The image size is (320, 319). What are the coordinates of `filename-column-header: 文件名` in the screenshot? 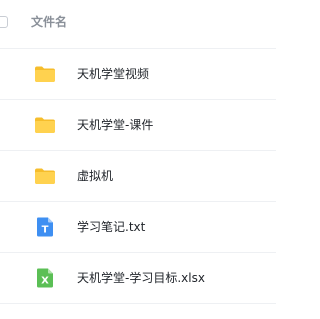 It's located at (49, 22).